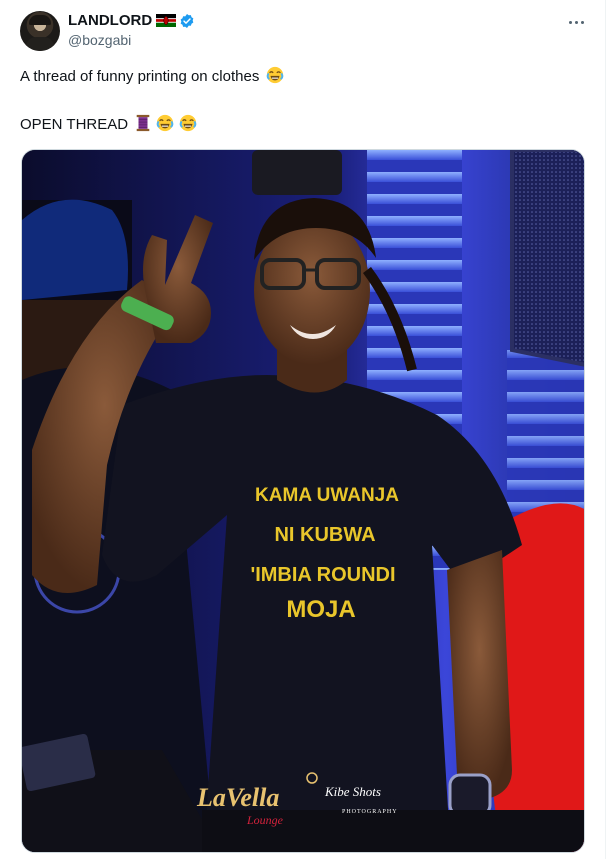  Describe the element at coordinates (324, 535) in the screenshot. I see `shirt-text-line: NI KUBWA` at that location.